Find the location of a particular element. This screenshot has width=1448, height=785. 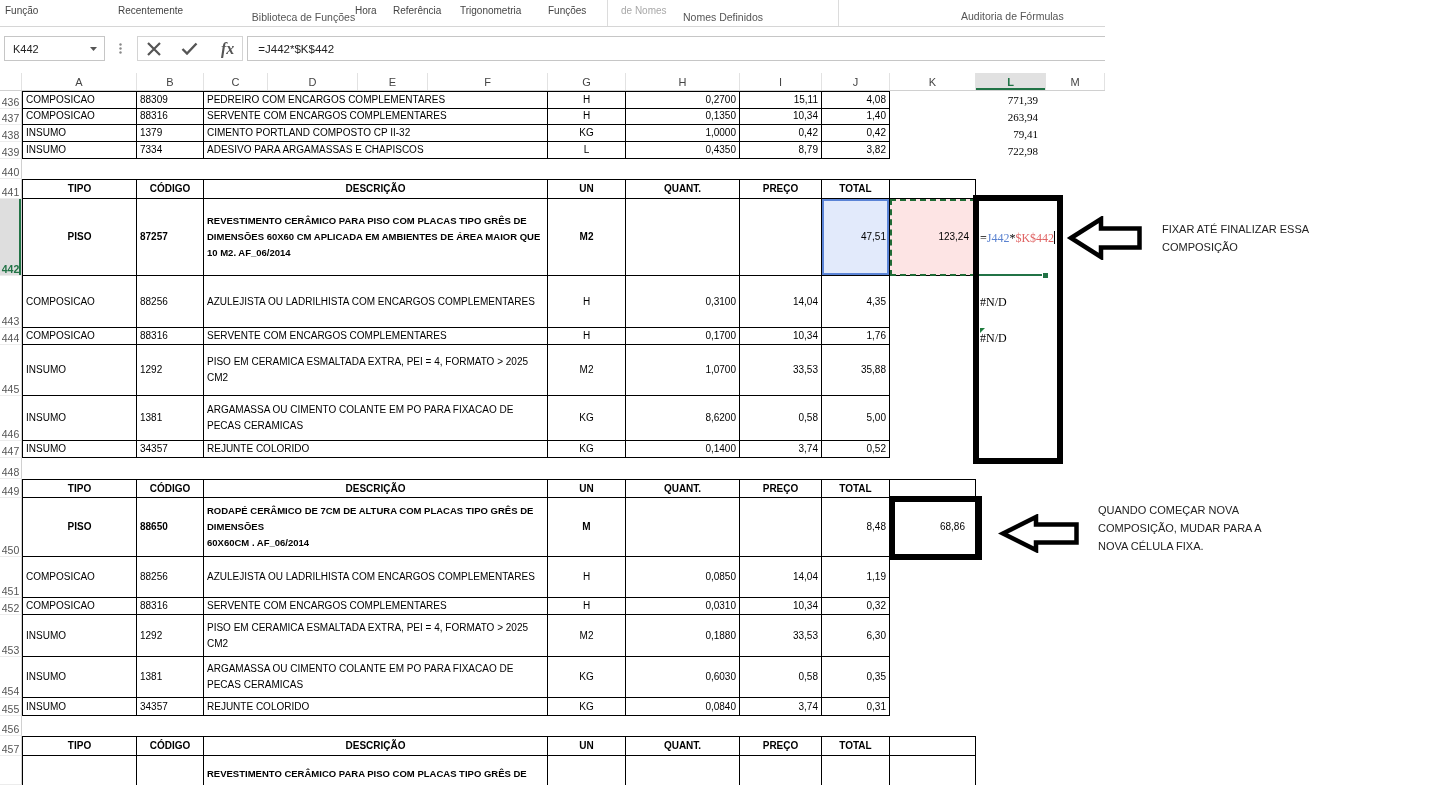

cancel-icon is located at coordinates (154, 48).